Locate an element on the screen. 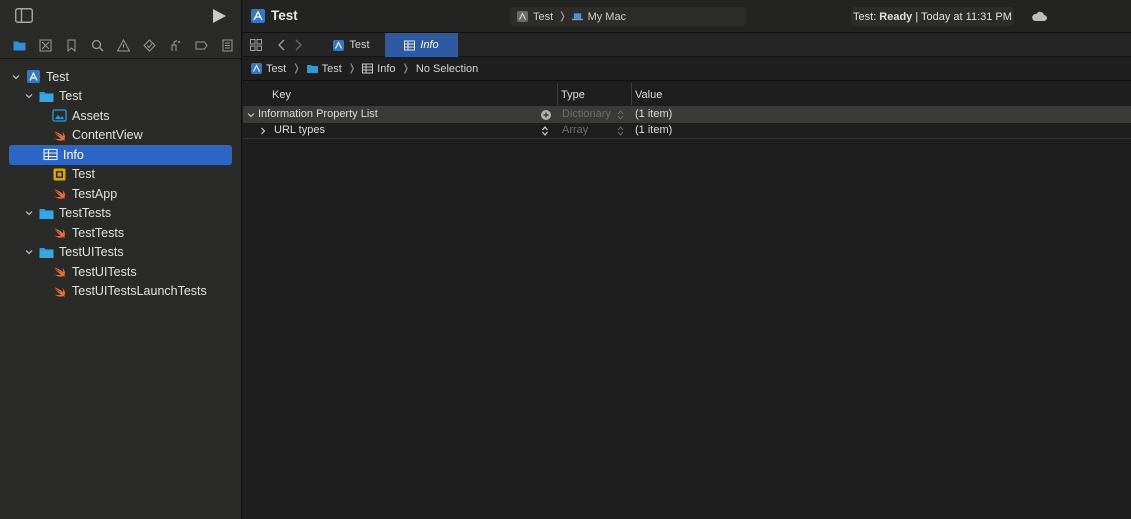 The width and height of the screenshot is (1131, 519). sidebar-item-info: Info is located at coordinates (120, 155).